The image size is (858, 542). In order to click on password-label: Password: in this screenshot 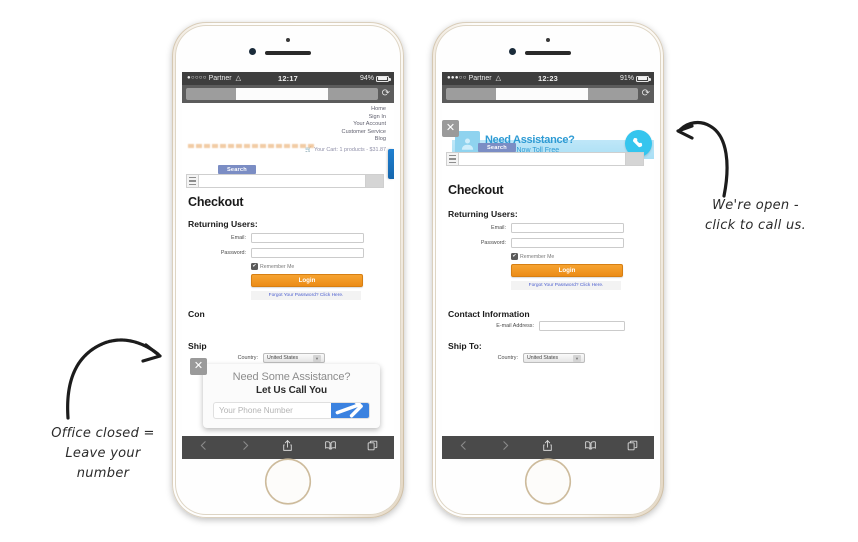, I will do `click(493, 243)`.